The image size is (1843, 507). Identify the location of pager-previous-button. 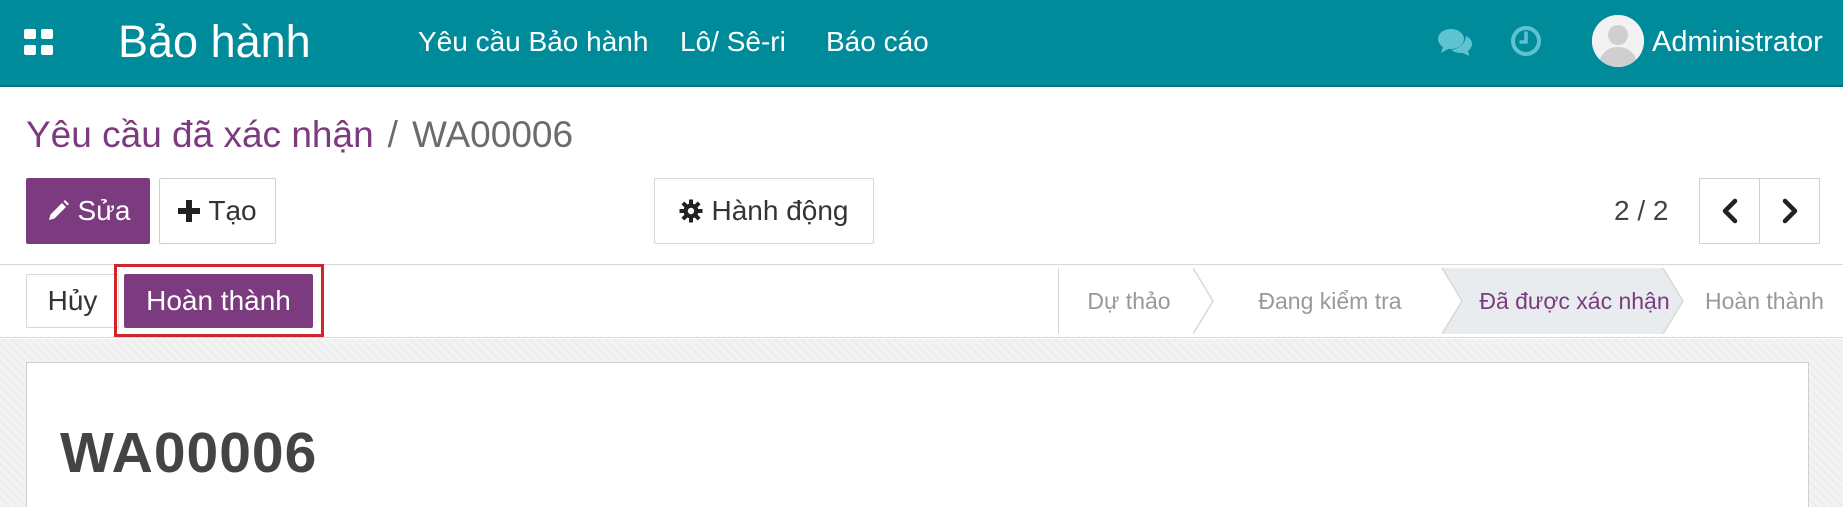
(1729, 211).